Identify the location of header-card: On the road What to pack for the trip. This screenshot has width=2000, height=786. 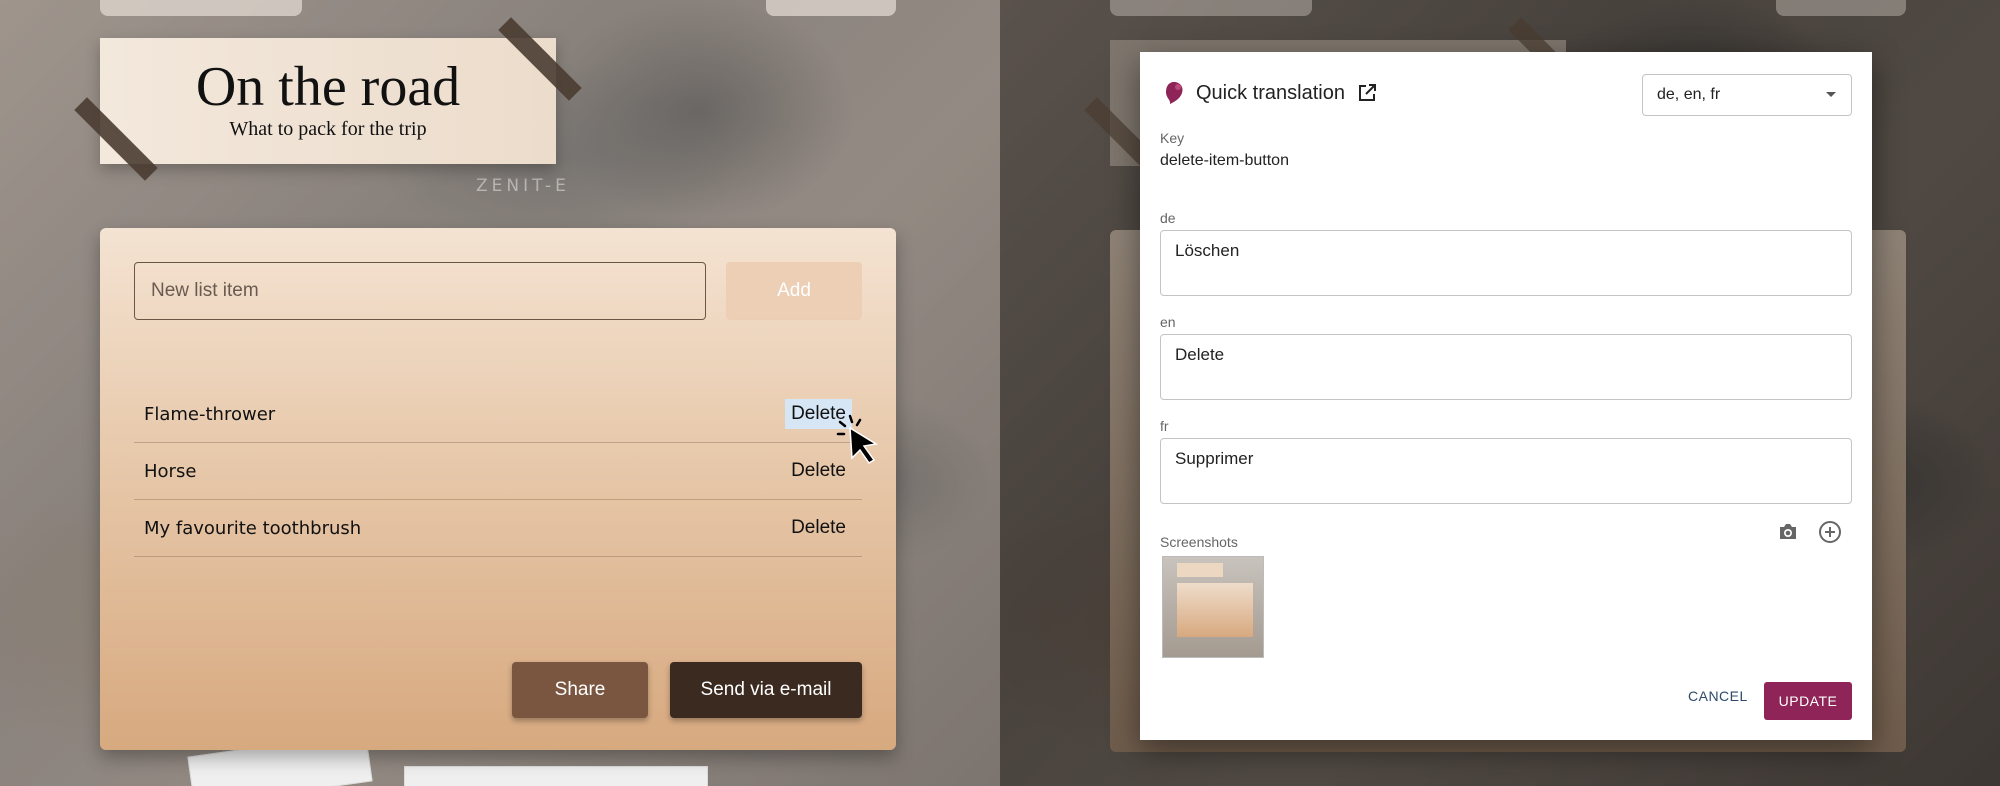
(328, 101).